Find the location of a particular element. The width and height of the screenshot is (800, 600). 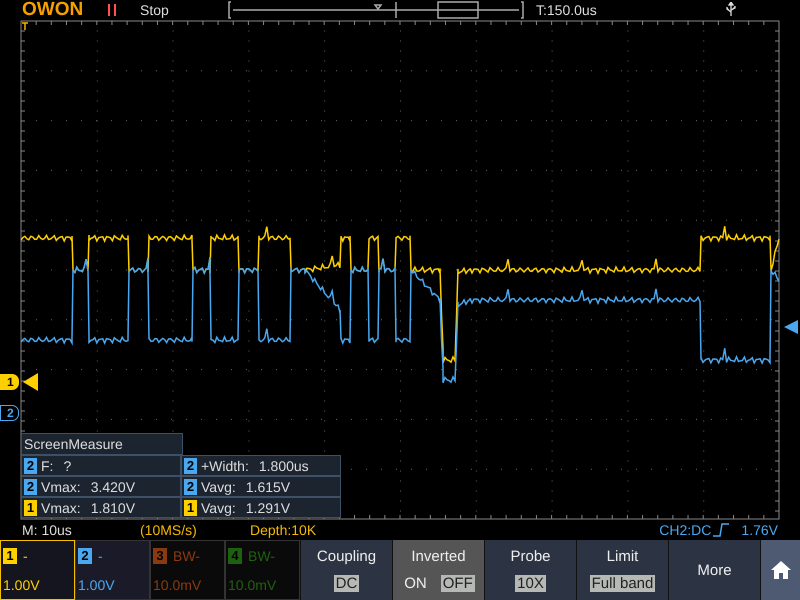

channel-marker-icon is located at coordinates (30, 382).